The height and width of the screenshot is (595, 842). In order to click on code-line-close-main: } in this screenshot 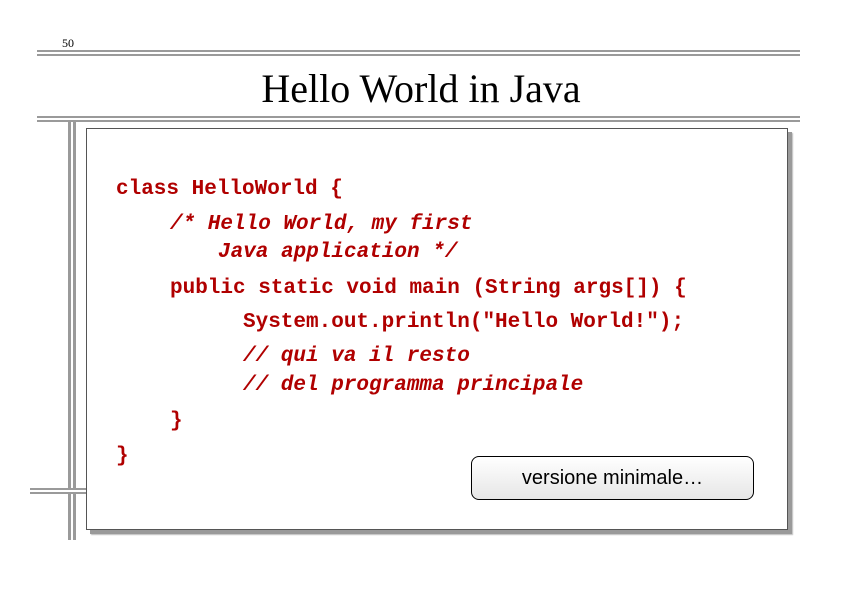, I will do `click(176, 421)`.